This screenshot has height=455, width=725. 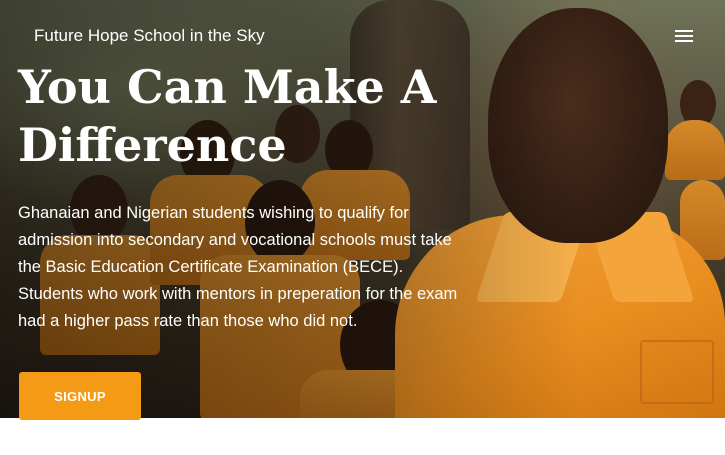 What do you see at coordinates (684, 36) in the screenshot?
I see `hamburger-menu-icon` at bounding box center [684, 36].